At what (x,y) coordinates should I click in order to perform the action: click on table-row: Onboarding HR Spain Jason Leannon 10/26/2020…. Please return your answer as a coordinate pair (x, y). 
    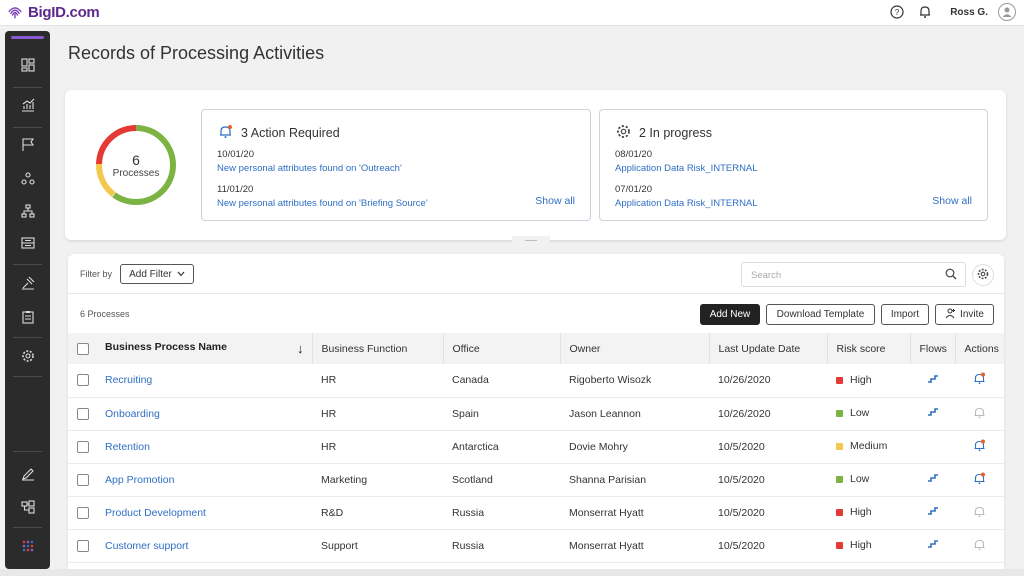
    Looking at the image, I should click on (536, 414).